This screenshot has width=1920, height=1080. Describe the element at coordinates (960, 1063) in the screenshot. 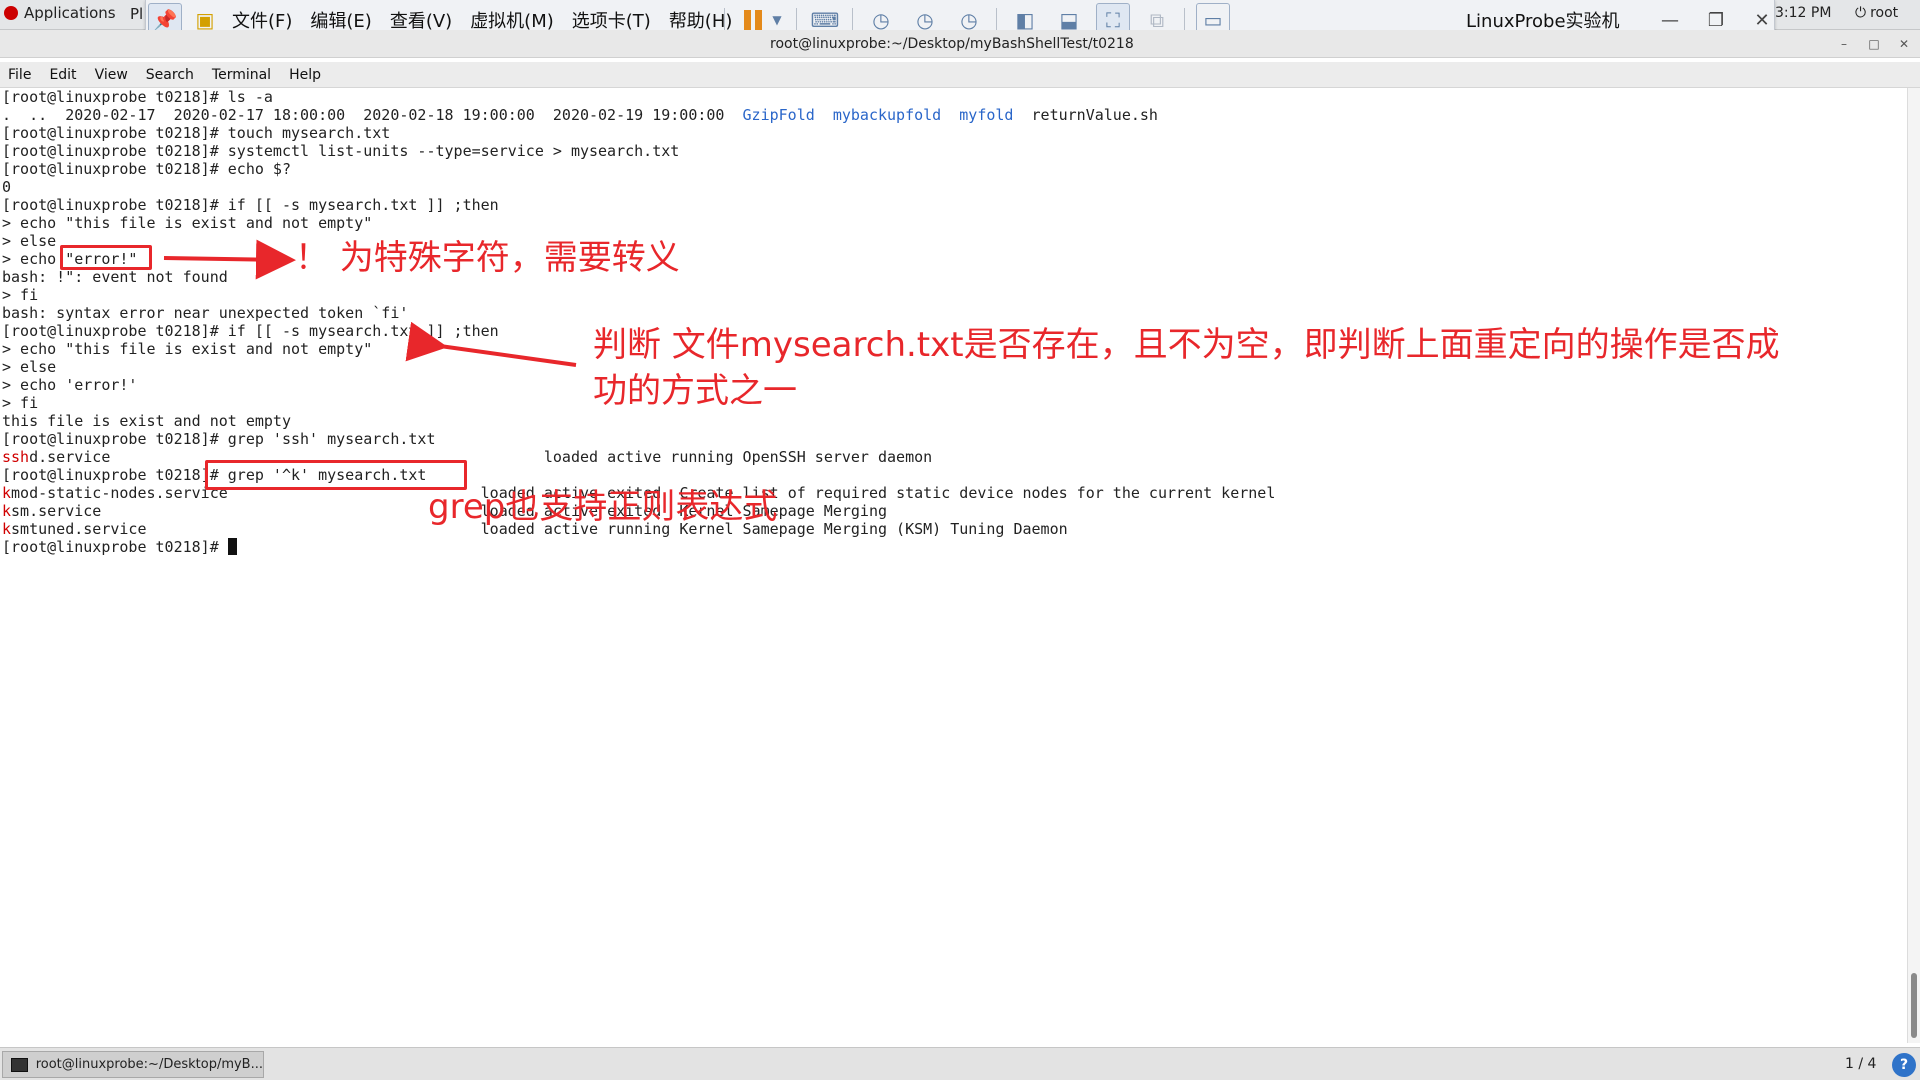

I see `taskbar: root@linuxprobe:~/Desktop/myB... 1 / 4 ?` at that location.